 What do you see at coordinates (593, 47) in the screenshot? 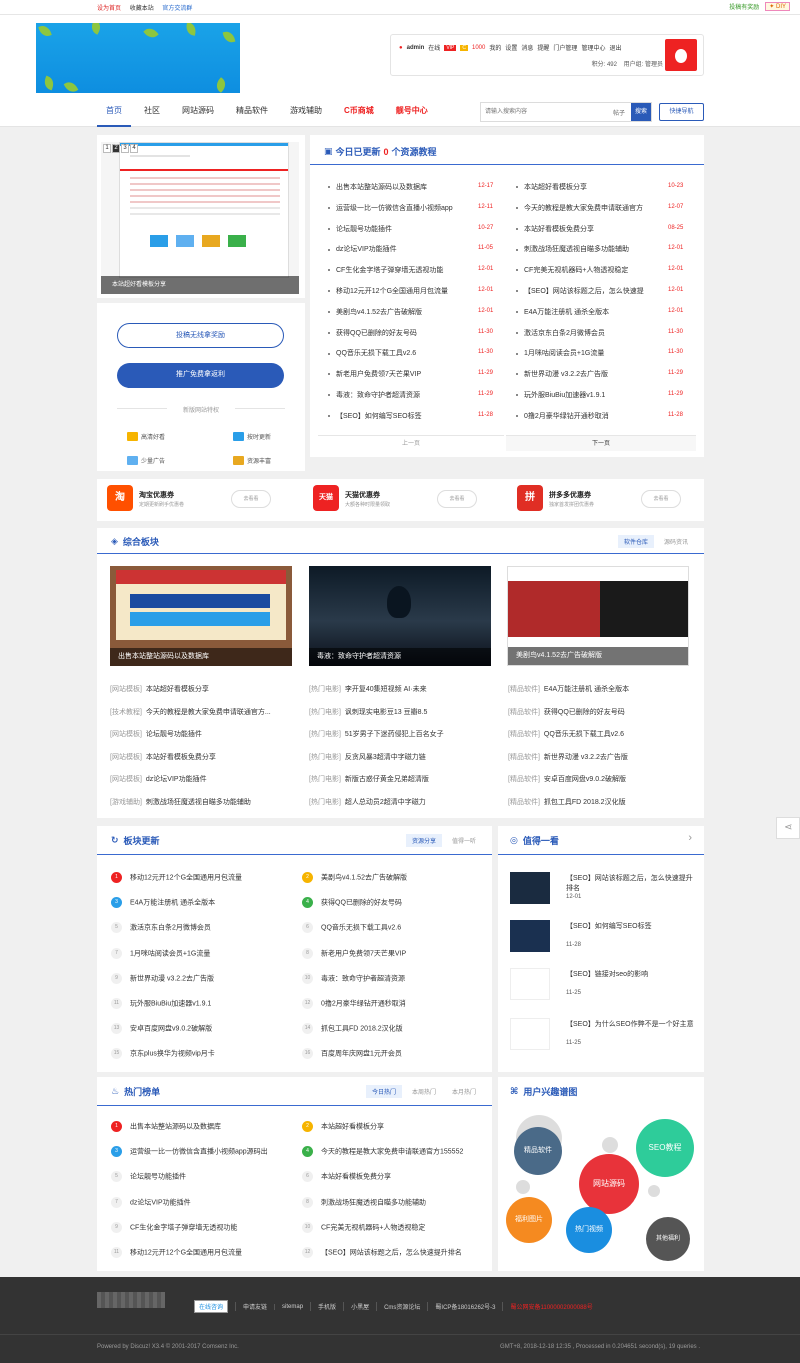
I see `user-link-admin-center: 管理中心` at bounding box center [593, 47].